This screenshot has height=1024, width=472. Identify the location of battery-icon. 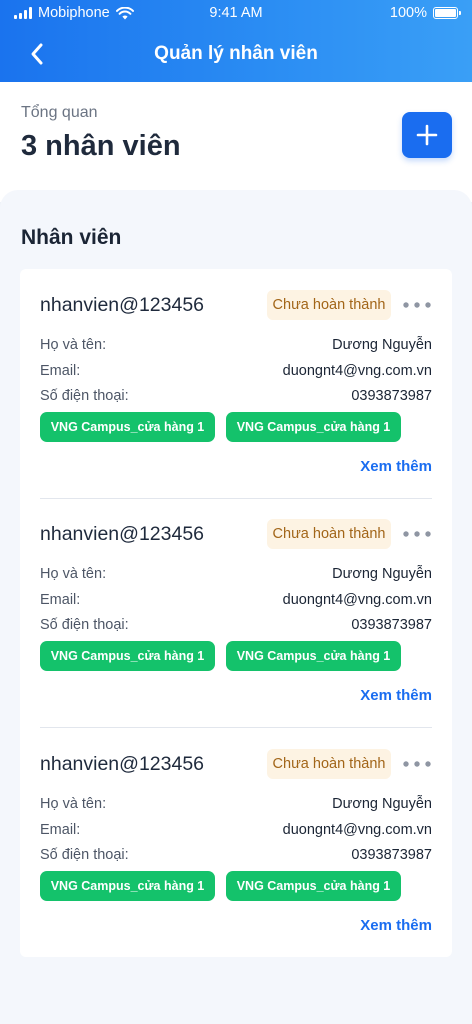
(447, 13).